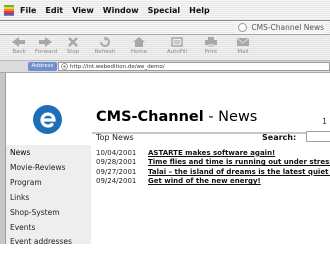  Describe the element at coordinates (121, 10) in the screenshot. I see `menu-window: Window` at that location.